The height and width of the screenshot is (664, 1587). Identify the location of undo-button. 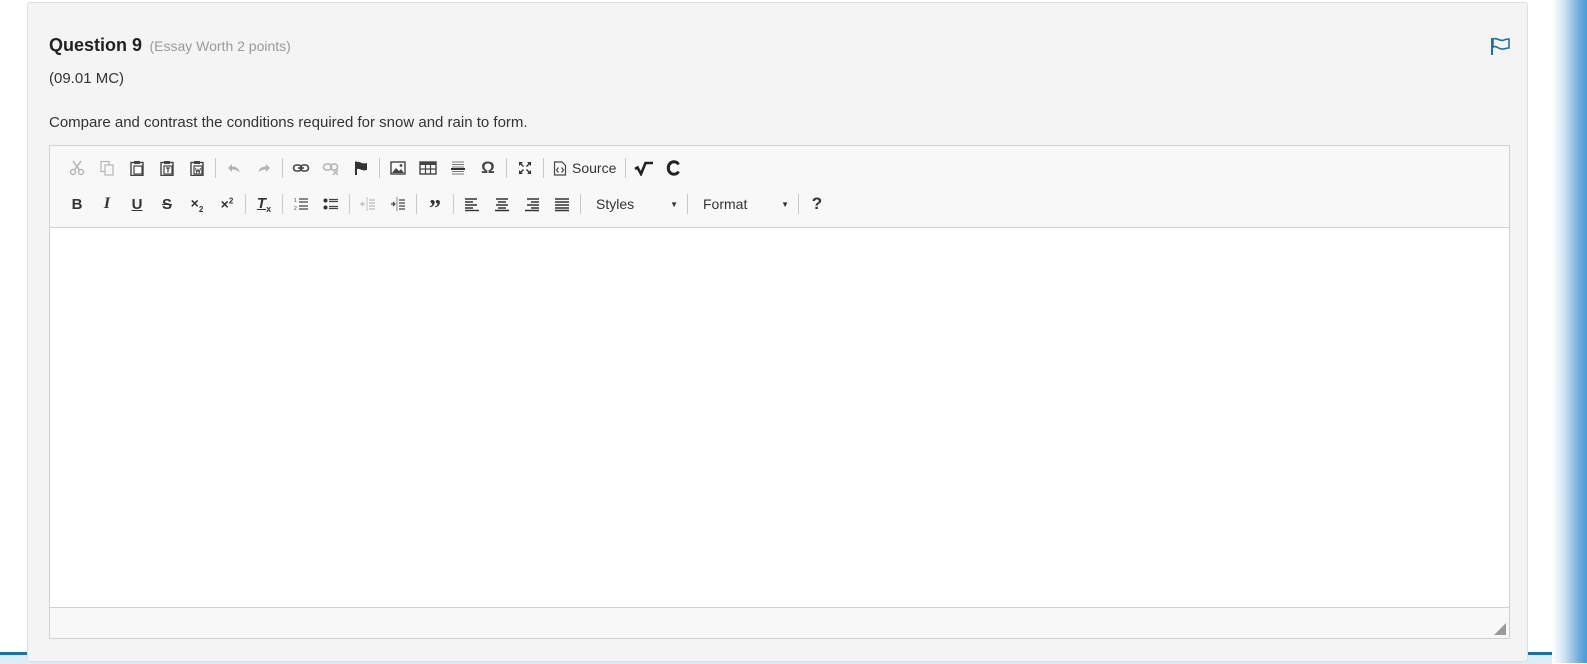
(234, 168).